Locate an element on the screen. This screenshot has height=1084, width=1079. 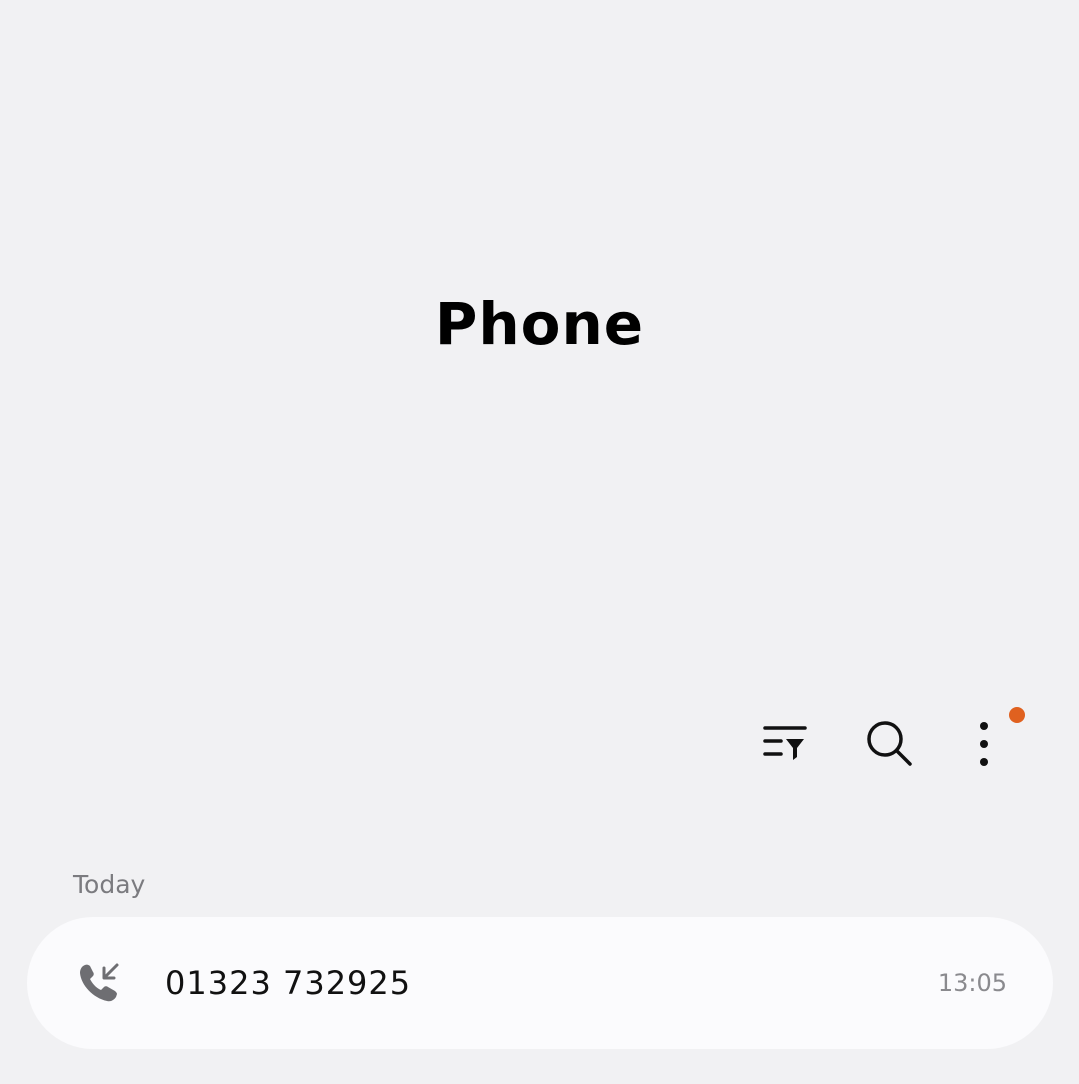
more-options-button is located at coordinates (984, 746).